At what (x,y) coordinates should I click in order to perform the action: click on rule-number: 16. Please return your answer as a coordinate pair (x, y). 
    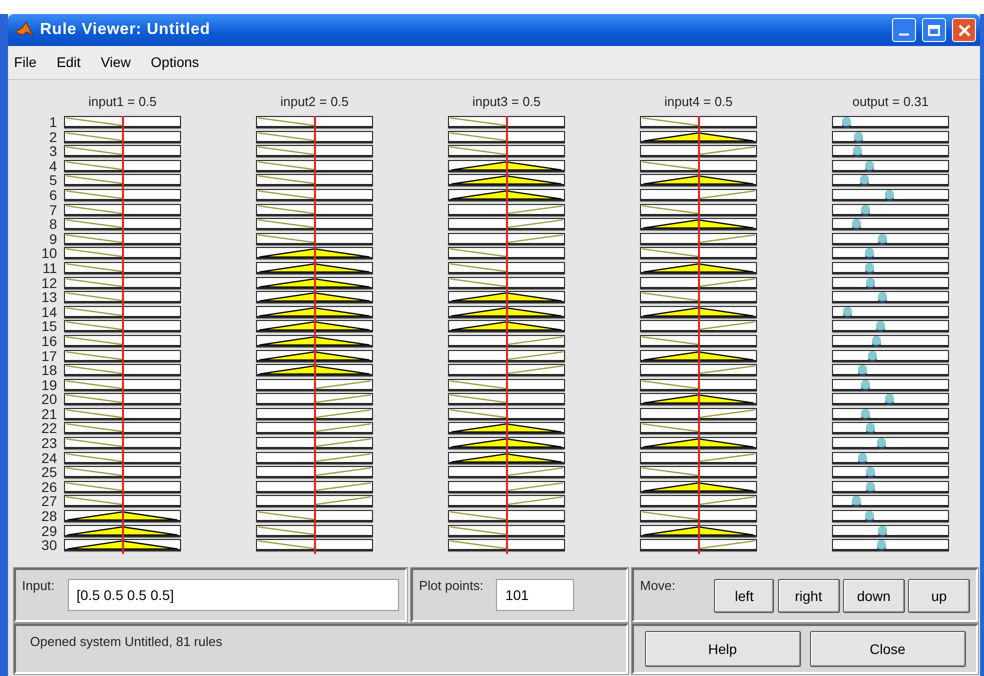
    Looking at the image, I should click on (49, 342).